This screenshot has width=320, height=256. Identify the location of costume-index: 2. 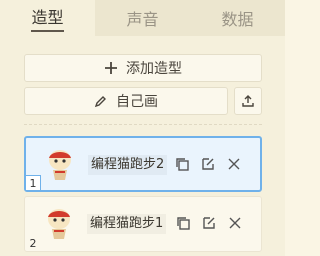
(33, 243).